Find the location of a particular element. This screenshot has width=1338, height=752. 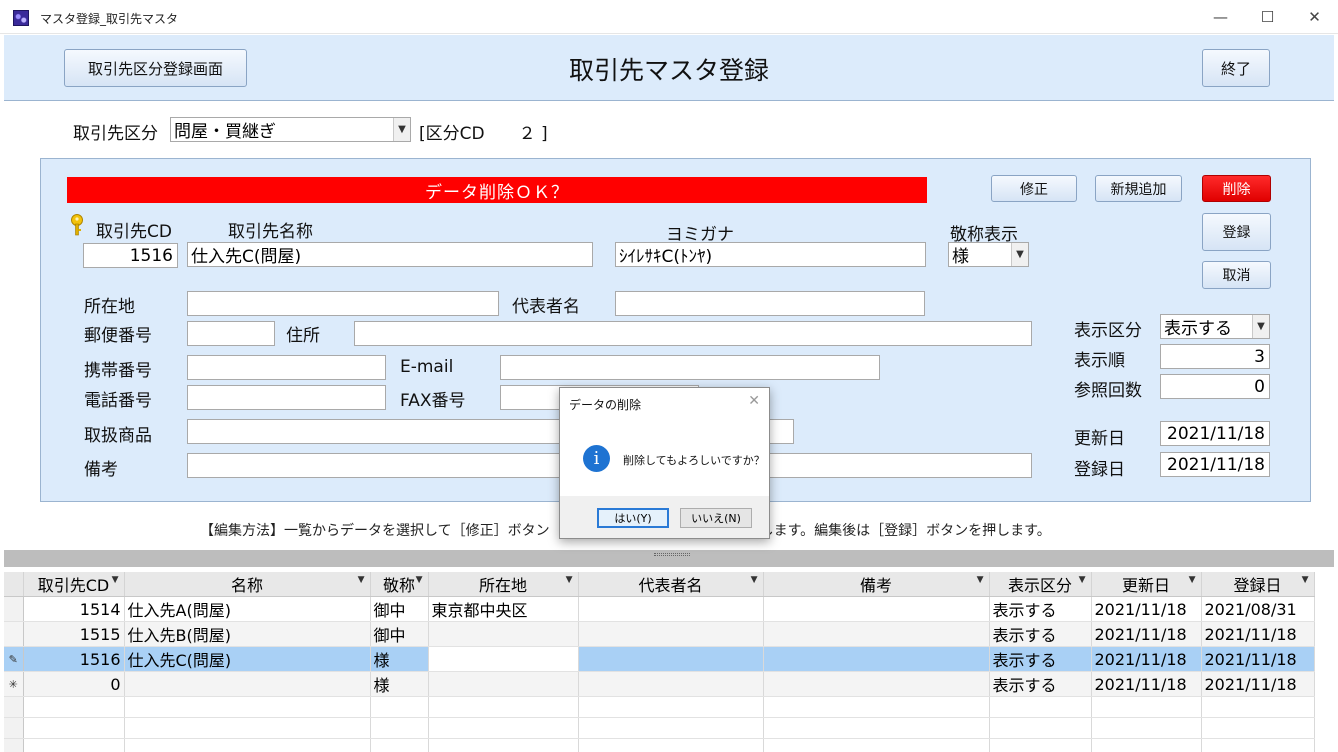

col-header-representative: 代表者名 ▼ is located at coordinates (671, 584).